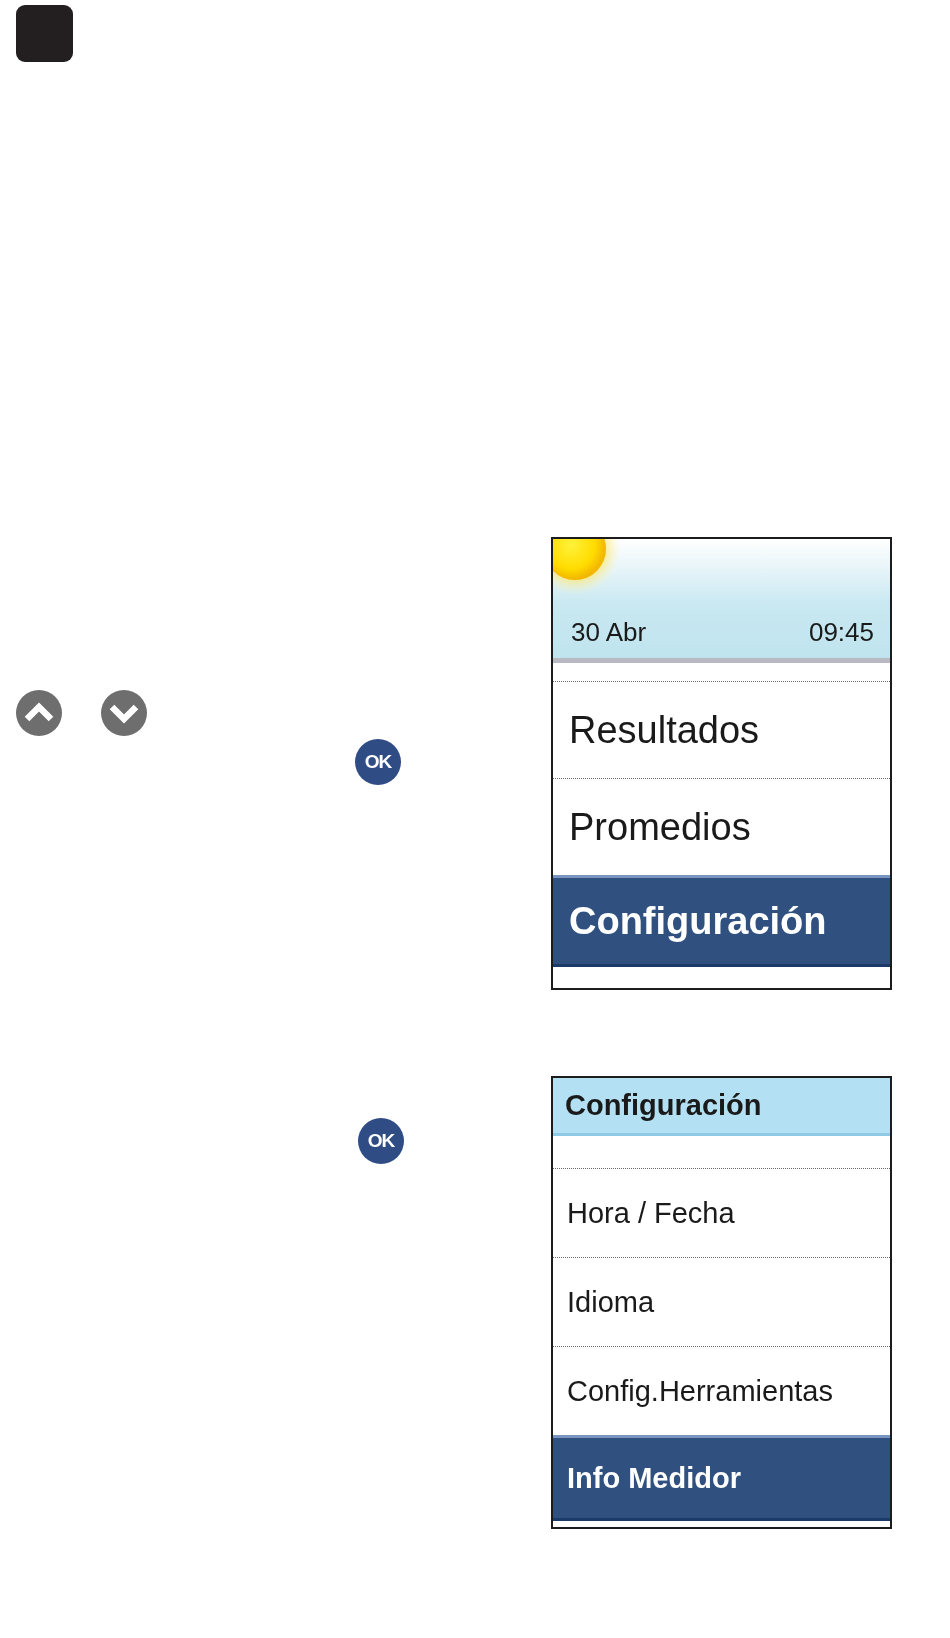  I want to click on menu-item: Resultados, so click(721, 729).